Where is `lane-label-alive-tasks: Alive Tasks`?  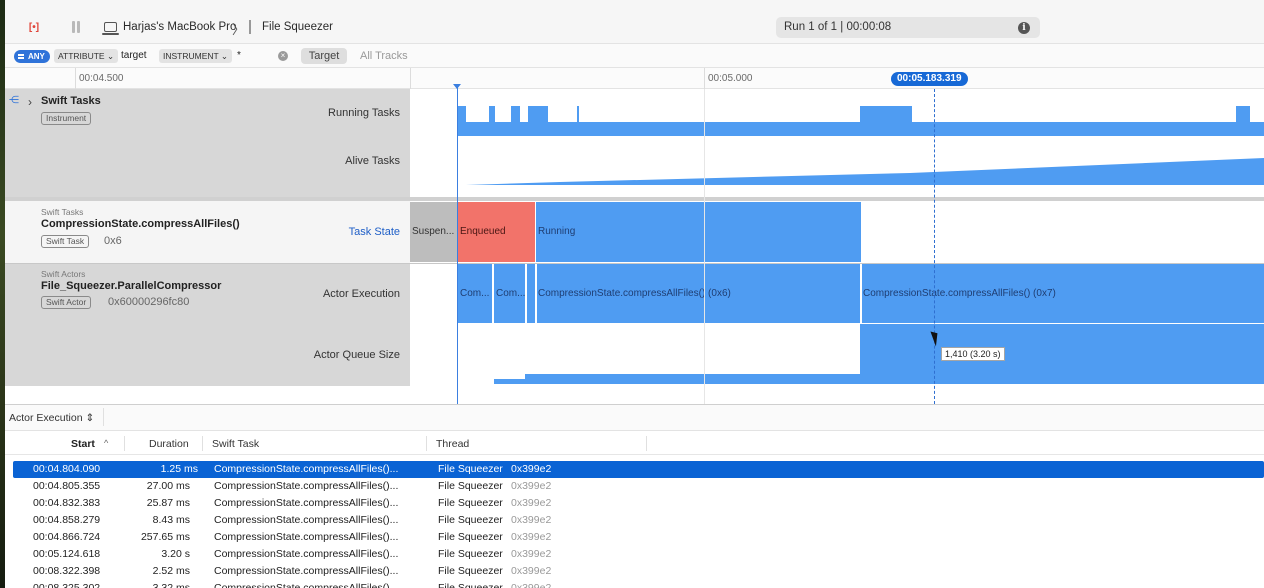
lane-label-alive-tasks: Alive Tasks is located at coordinates (372, 161).